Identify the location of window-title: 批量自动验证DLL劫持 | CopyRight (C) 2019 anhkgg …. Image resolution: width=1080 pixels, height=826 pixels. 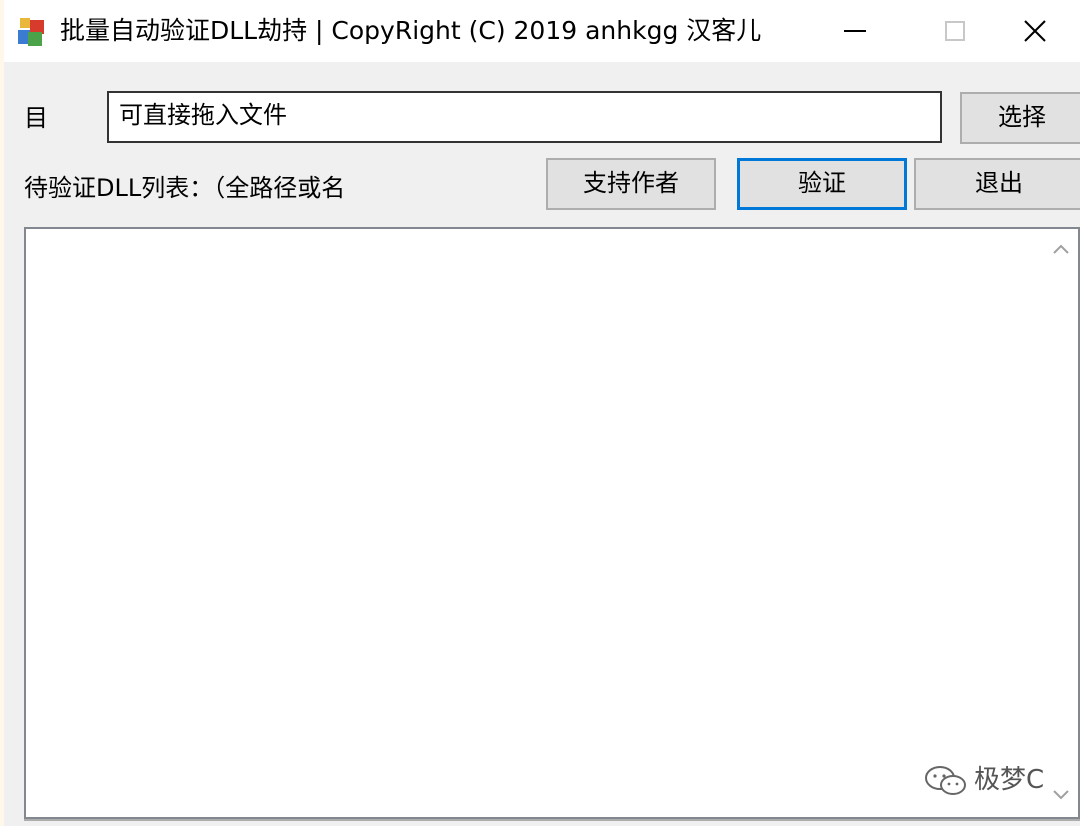
(411, 30).